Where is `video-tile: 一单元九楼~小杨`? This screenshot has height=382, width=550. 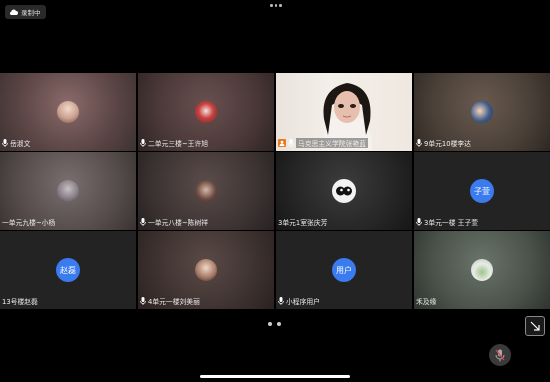 video-tile: 一单元九楼~小杨 is located at coordinates (68, 191).